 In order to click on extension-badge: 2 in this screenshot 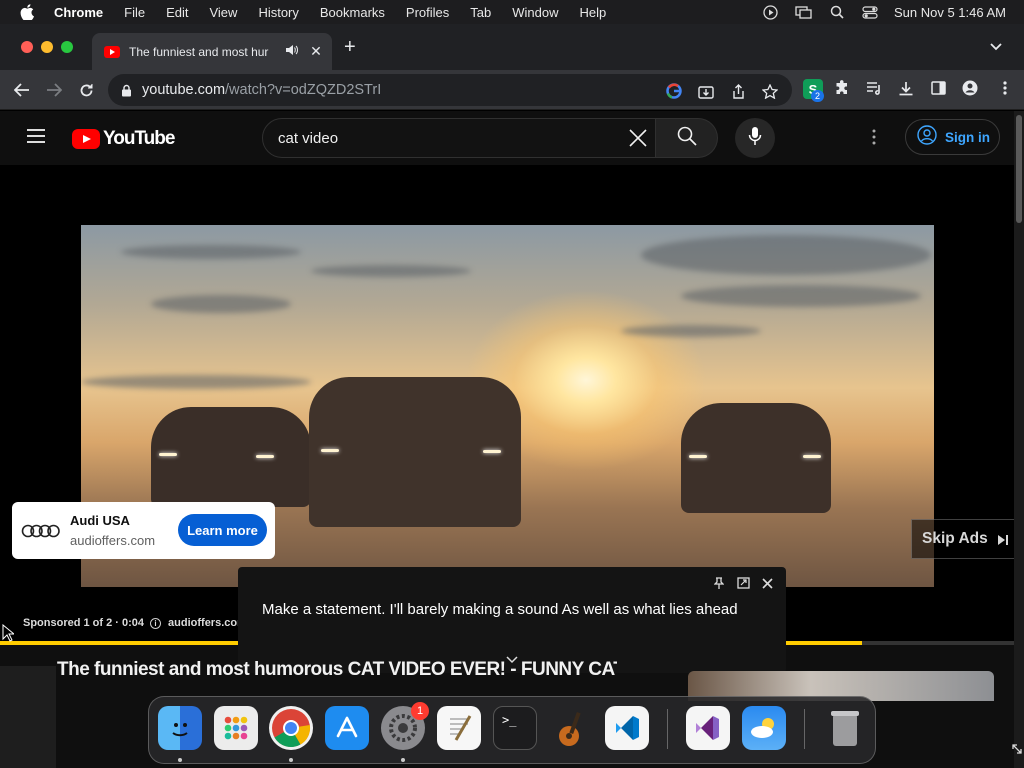, I will do `click(817, 96)`.